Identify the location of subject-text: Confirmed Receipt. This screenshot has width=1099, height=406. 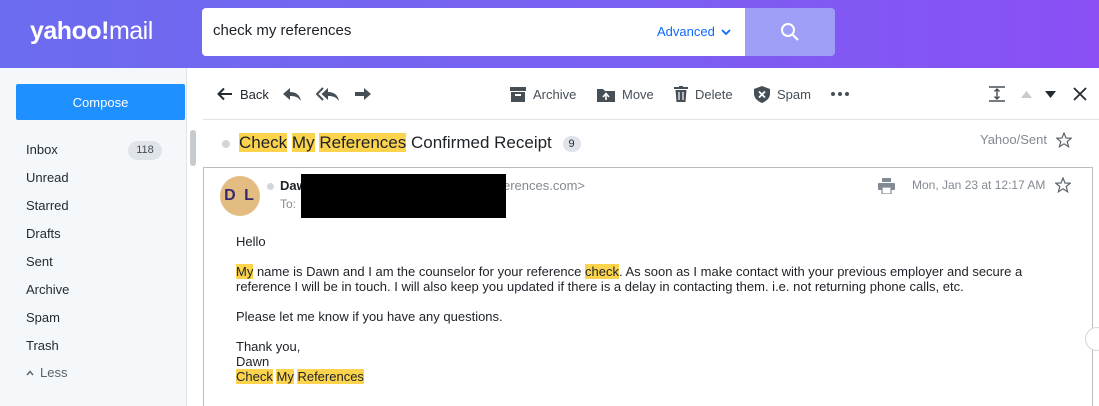
(481, 142).